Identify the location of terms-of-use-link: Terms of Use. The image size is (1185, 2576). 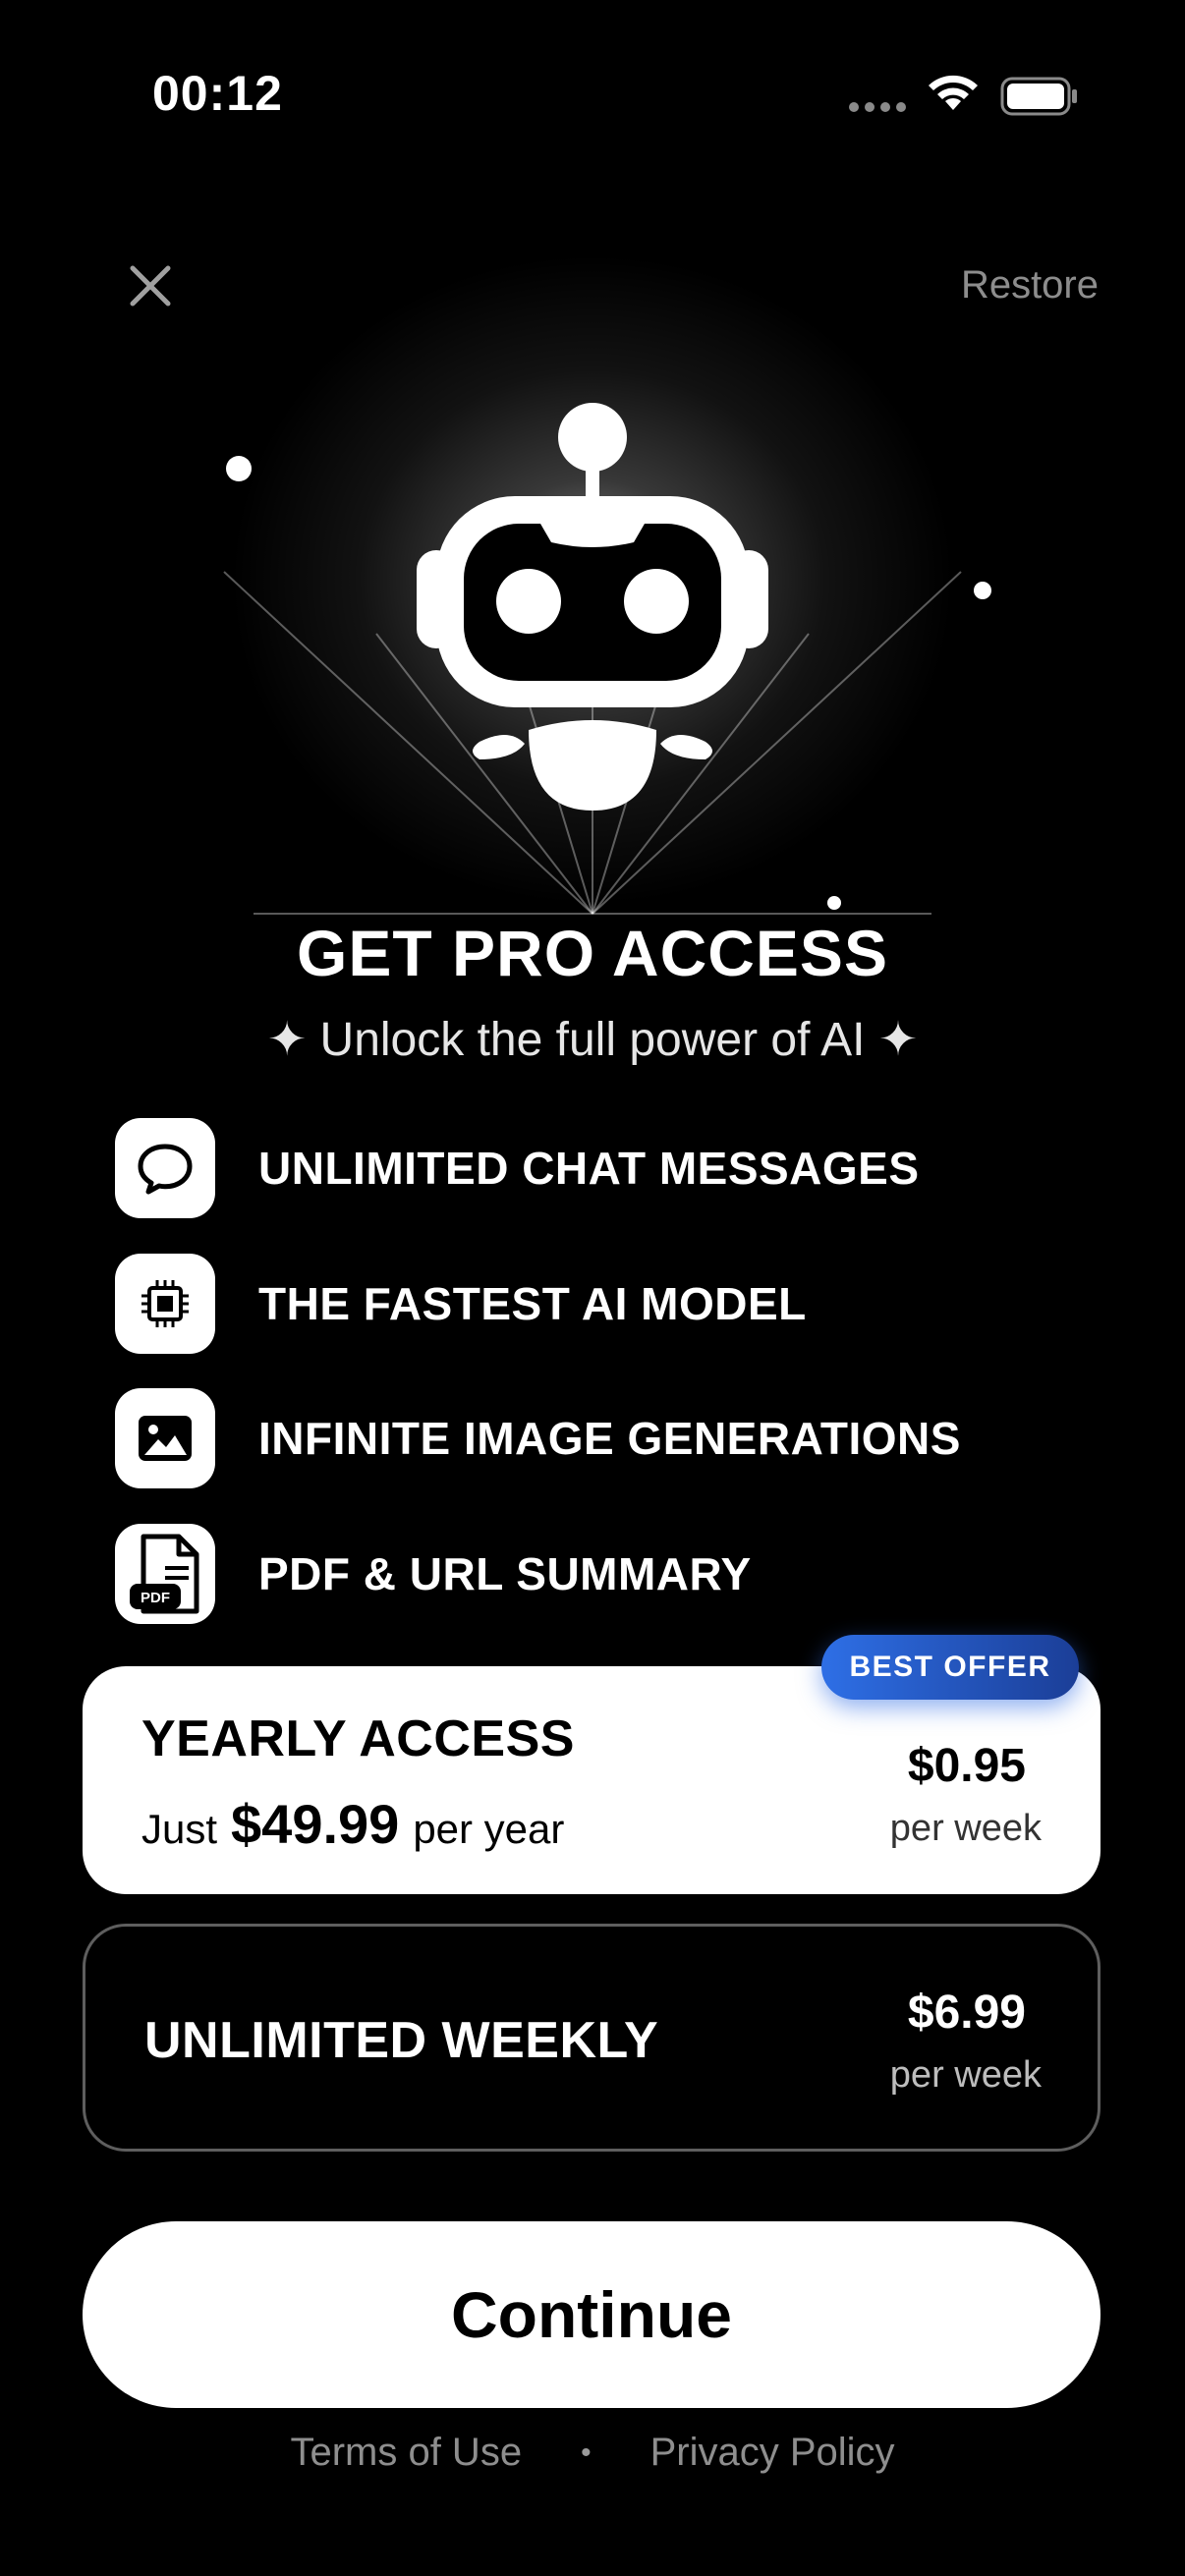
(406, 2453).